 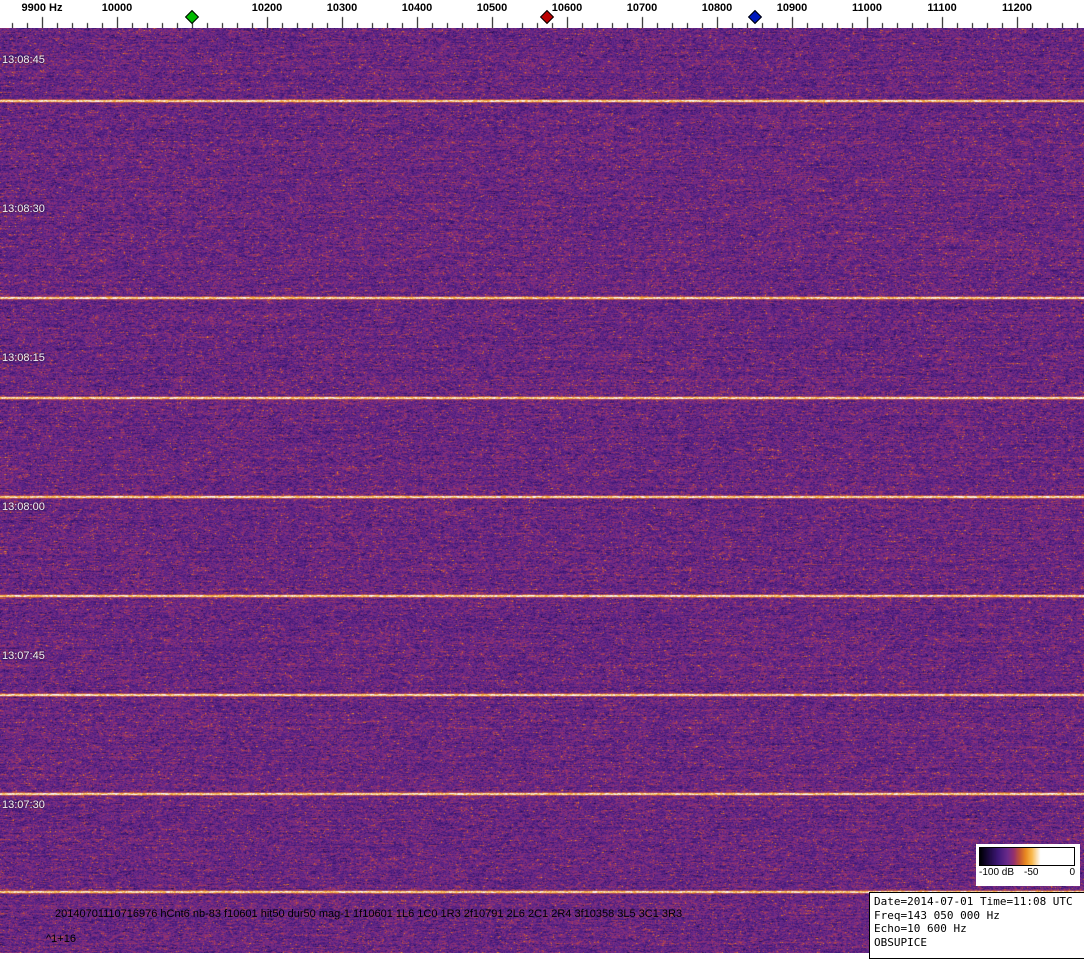 I want to click on freq-tick-label: 9900 Hz, so click(x=42, y=8).